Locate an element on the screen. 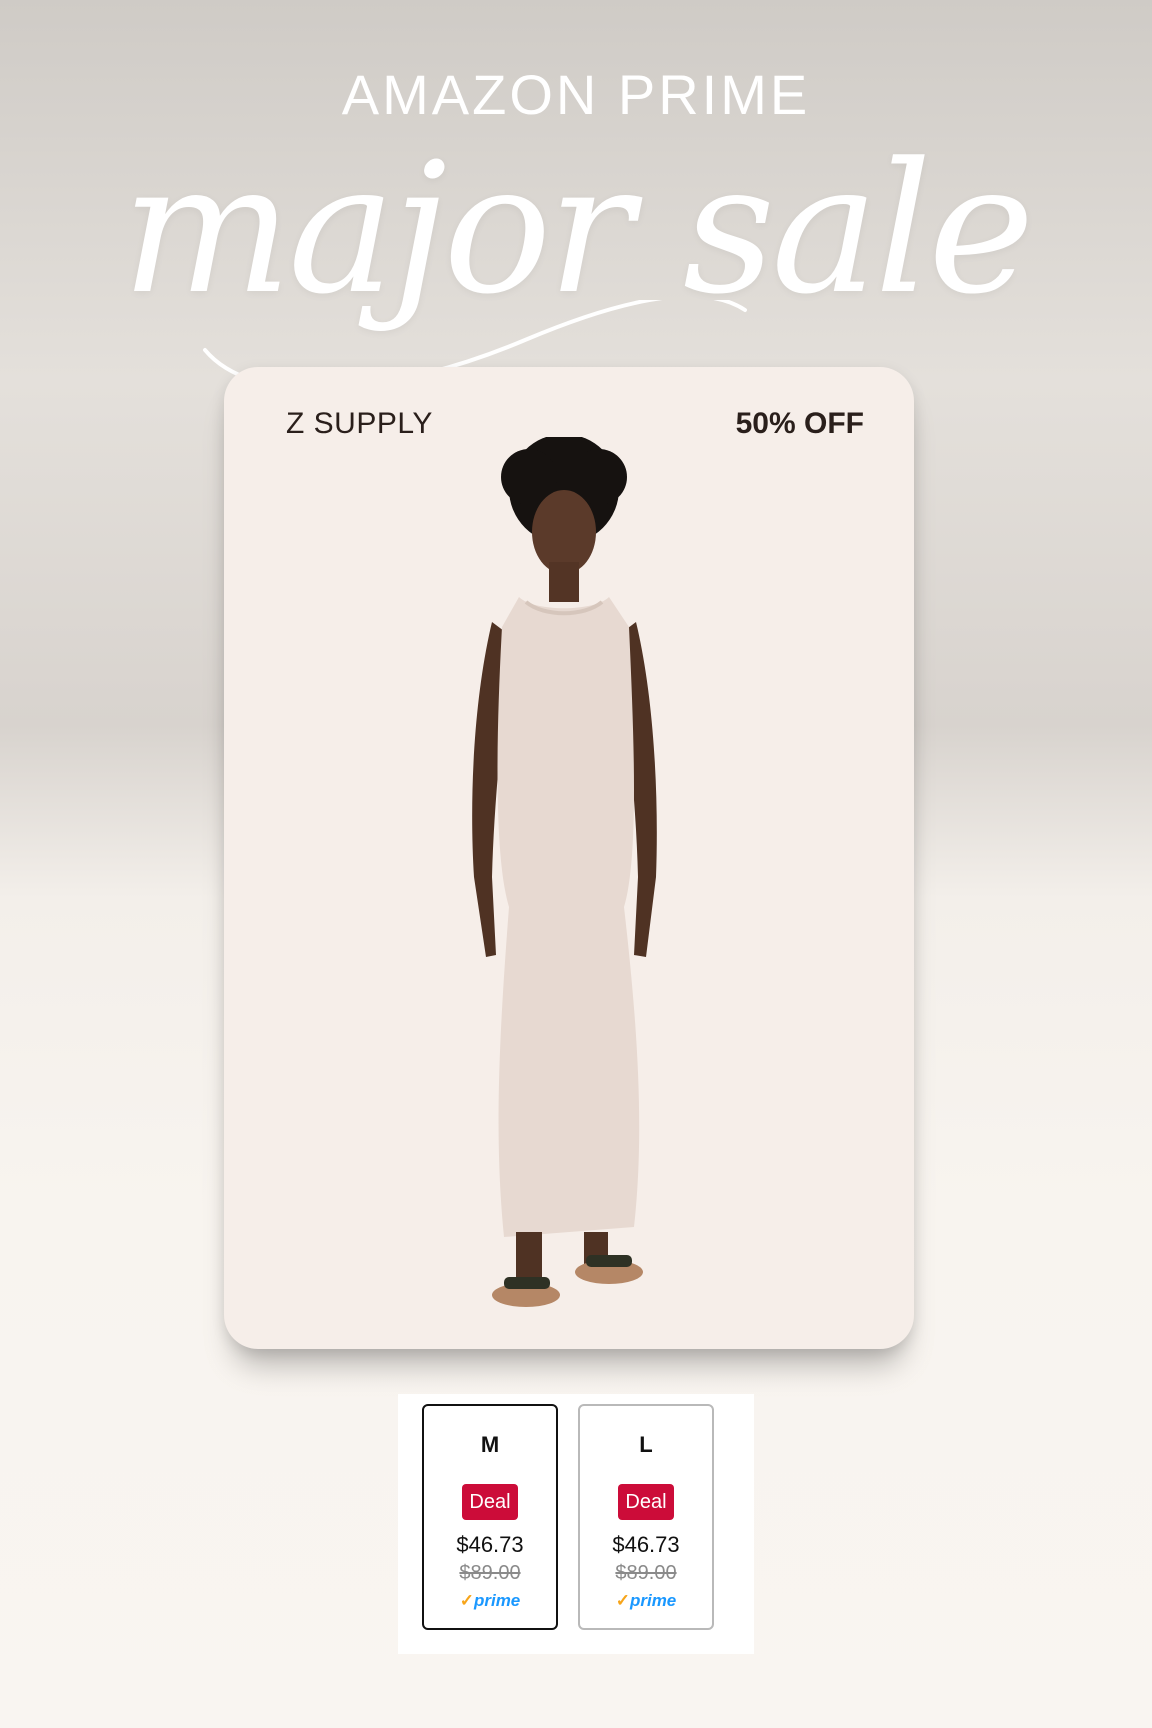  model-in-dress-image is located at coordinates (564, 872).